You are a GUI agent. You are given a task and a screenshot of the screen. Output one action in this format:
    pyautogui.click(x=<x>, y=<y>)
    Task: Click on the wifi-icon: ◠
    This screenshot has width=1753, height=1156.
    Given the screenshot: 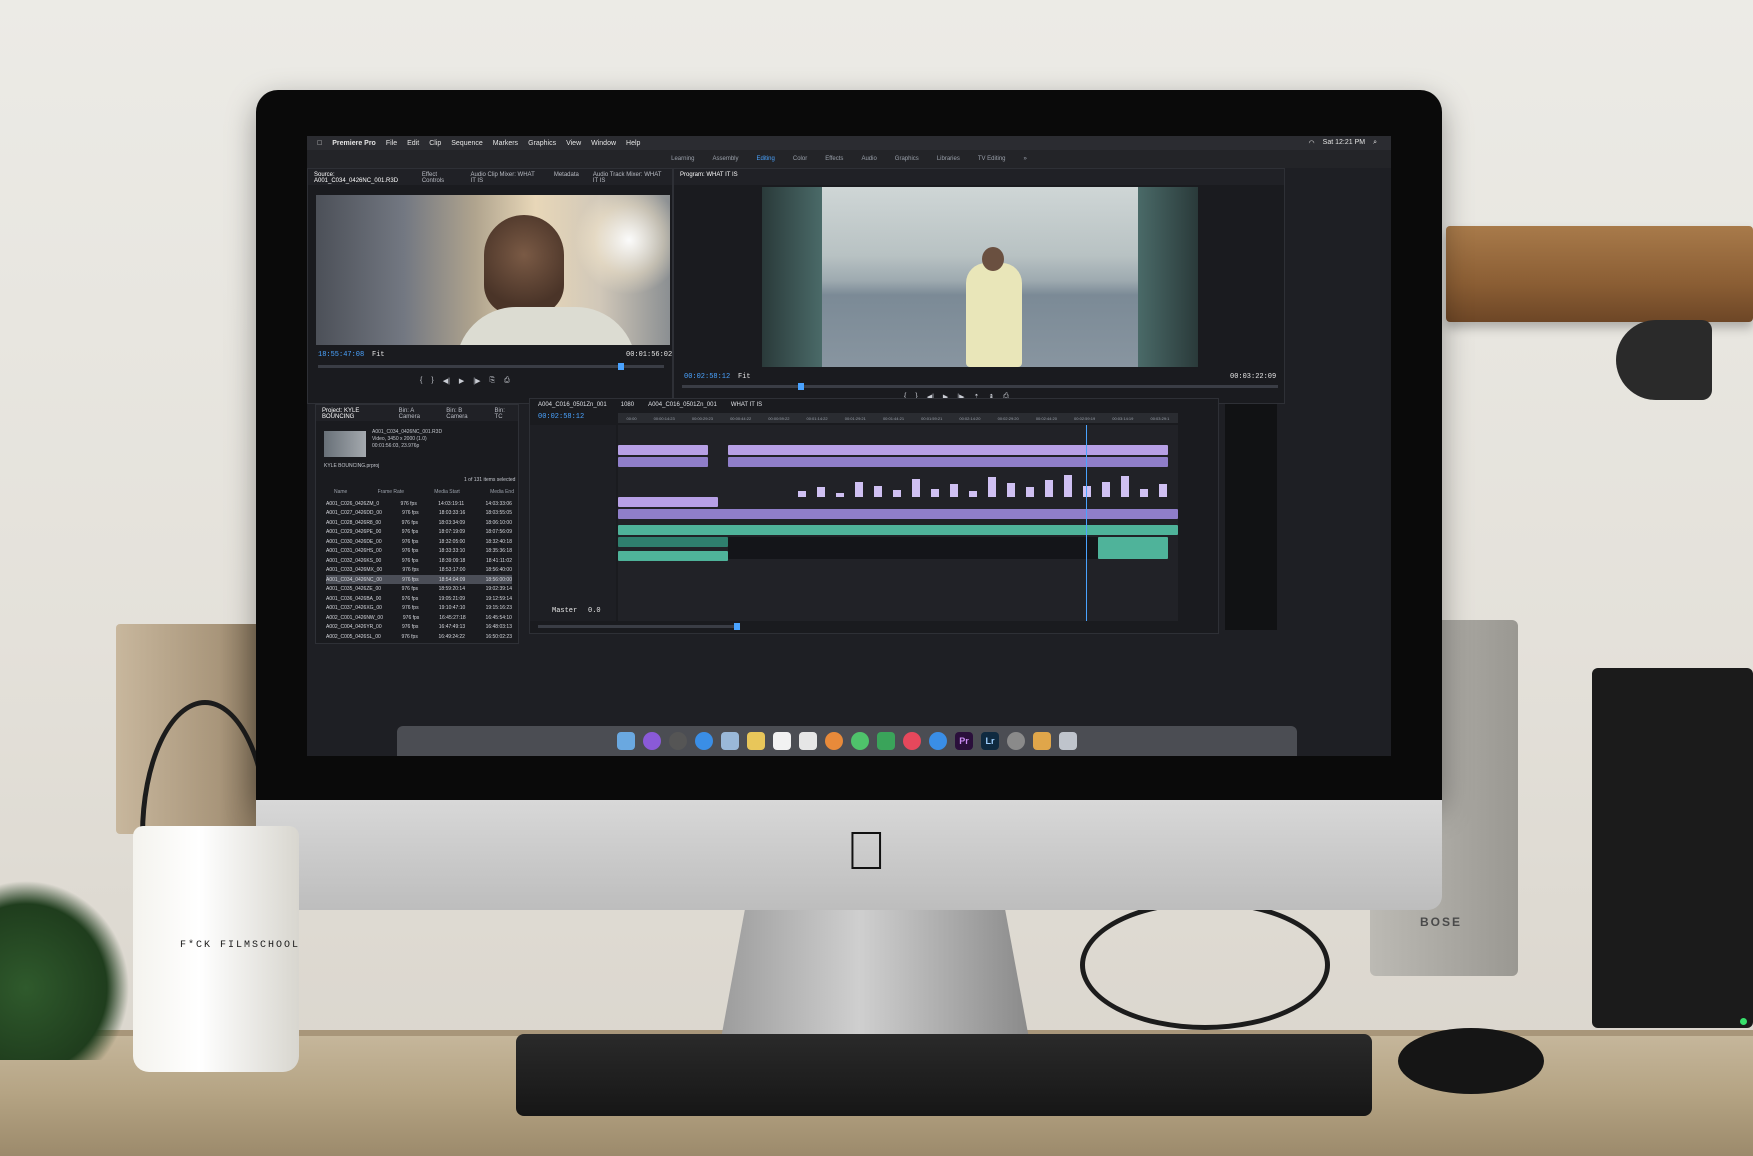 What is the action you would take?
    pyautogui.click(x=1312, y=143)
    